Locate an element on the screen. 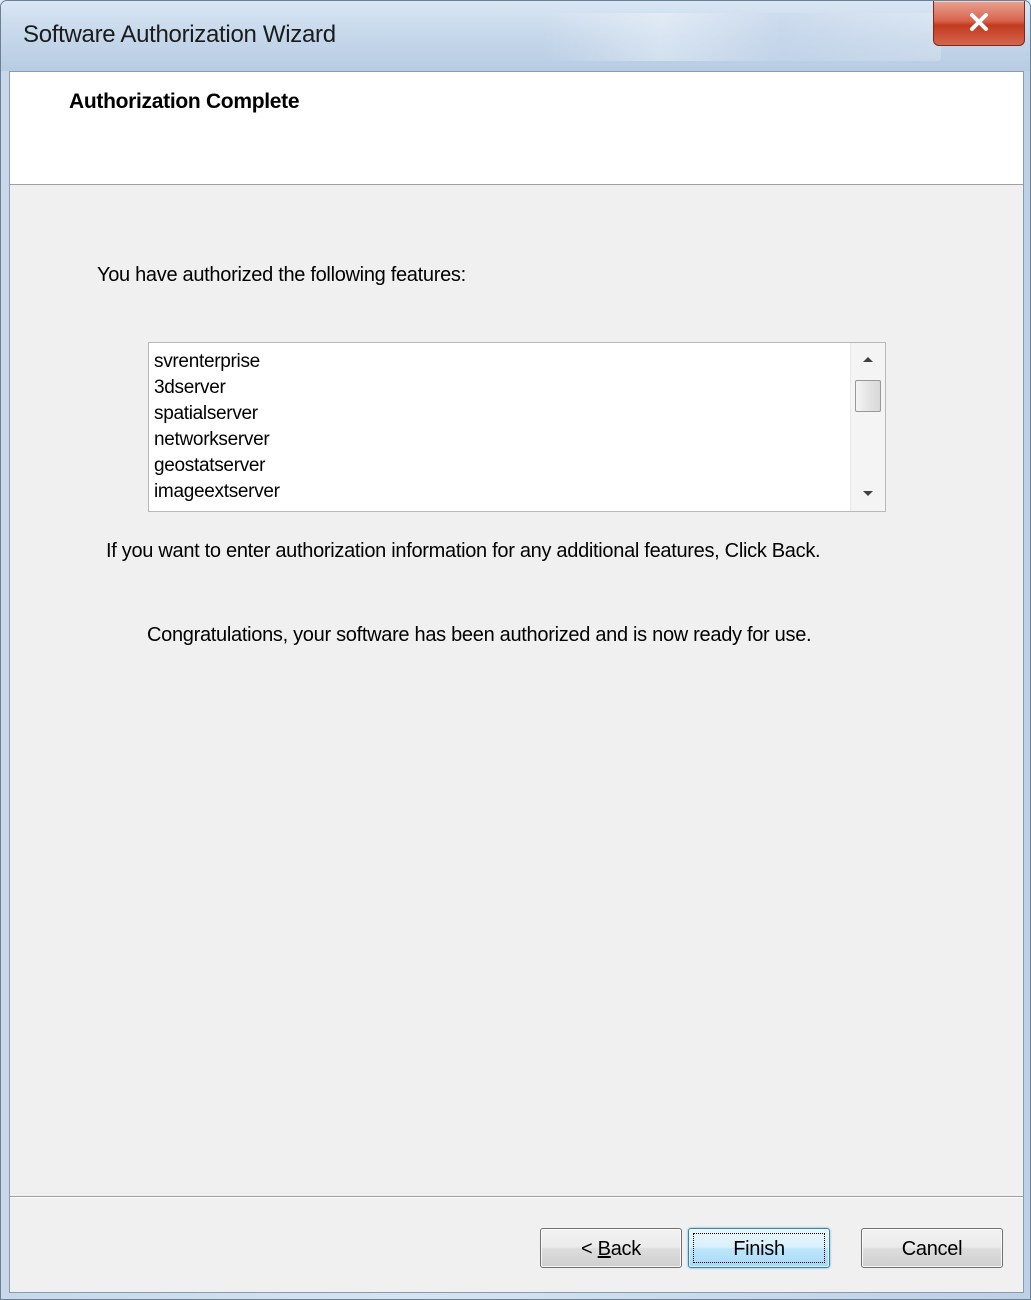 The height and width of the screenshot is (1300, 1031). back-button: < Back is located at coordinates (611, 1248).